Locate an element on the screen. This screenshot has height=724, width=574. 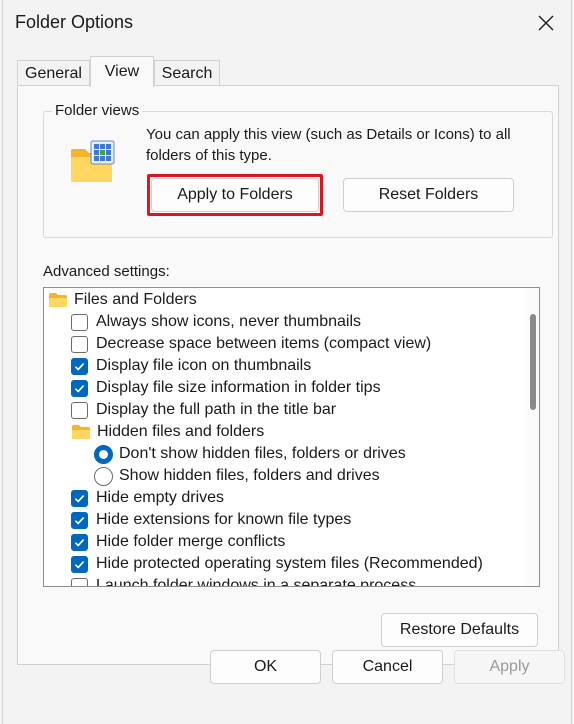
ok-button: OK is located at coordinates (265, 667).